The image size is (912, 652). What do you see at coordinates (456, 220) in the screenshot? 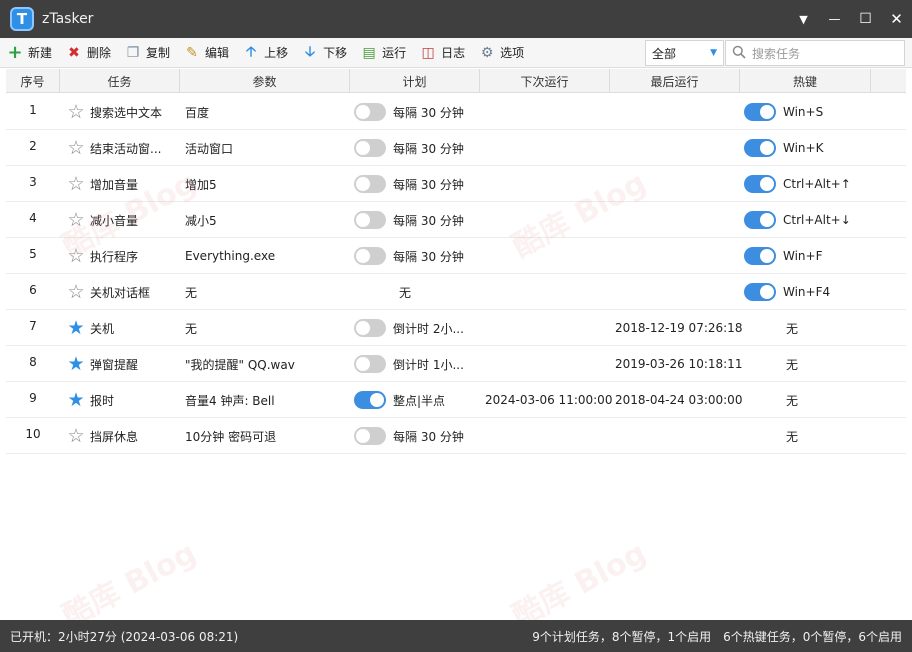
I see `table-row: 4 ☆ 减小音量 减小5 每隔 30 分钟 Ctrl+Alt+↓` at bounding box center [456, 220].